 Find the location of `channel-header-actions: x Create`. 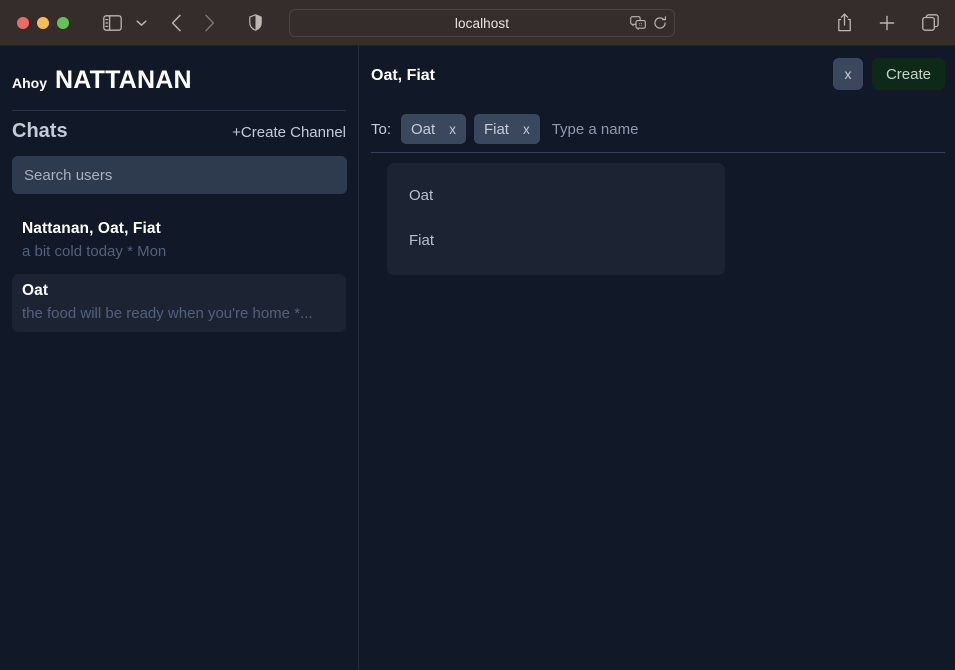

channel-header-actions: x Create is located at coordinates (888, 74).